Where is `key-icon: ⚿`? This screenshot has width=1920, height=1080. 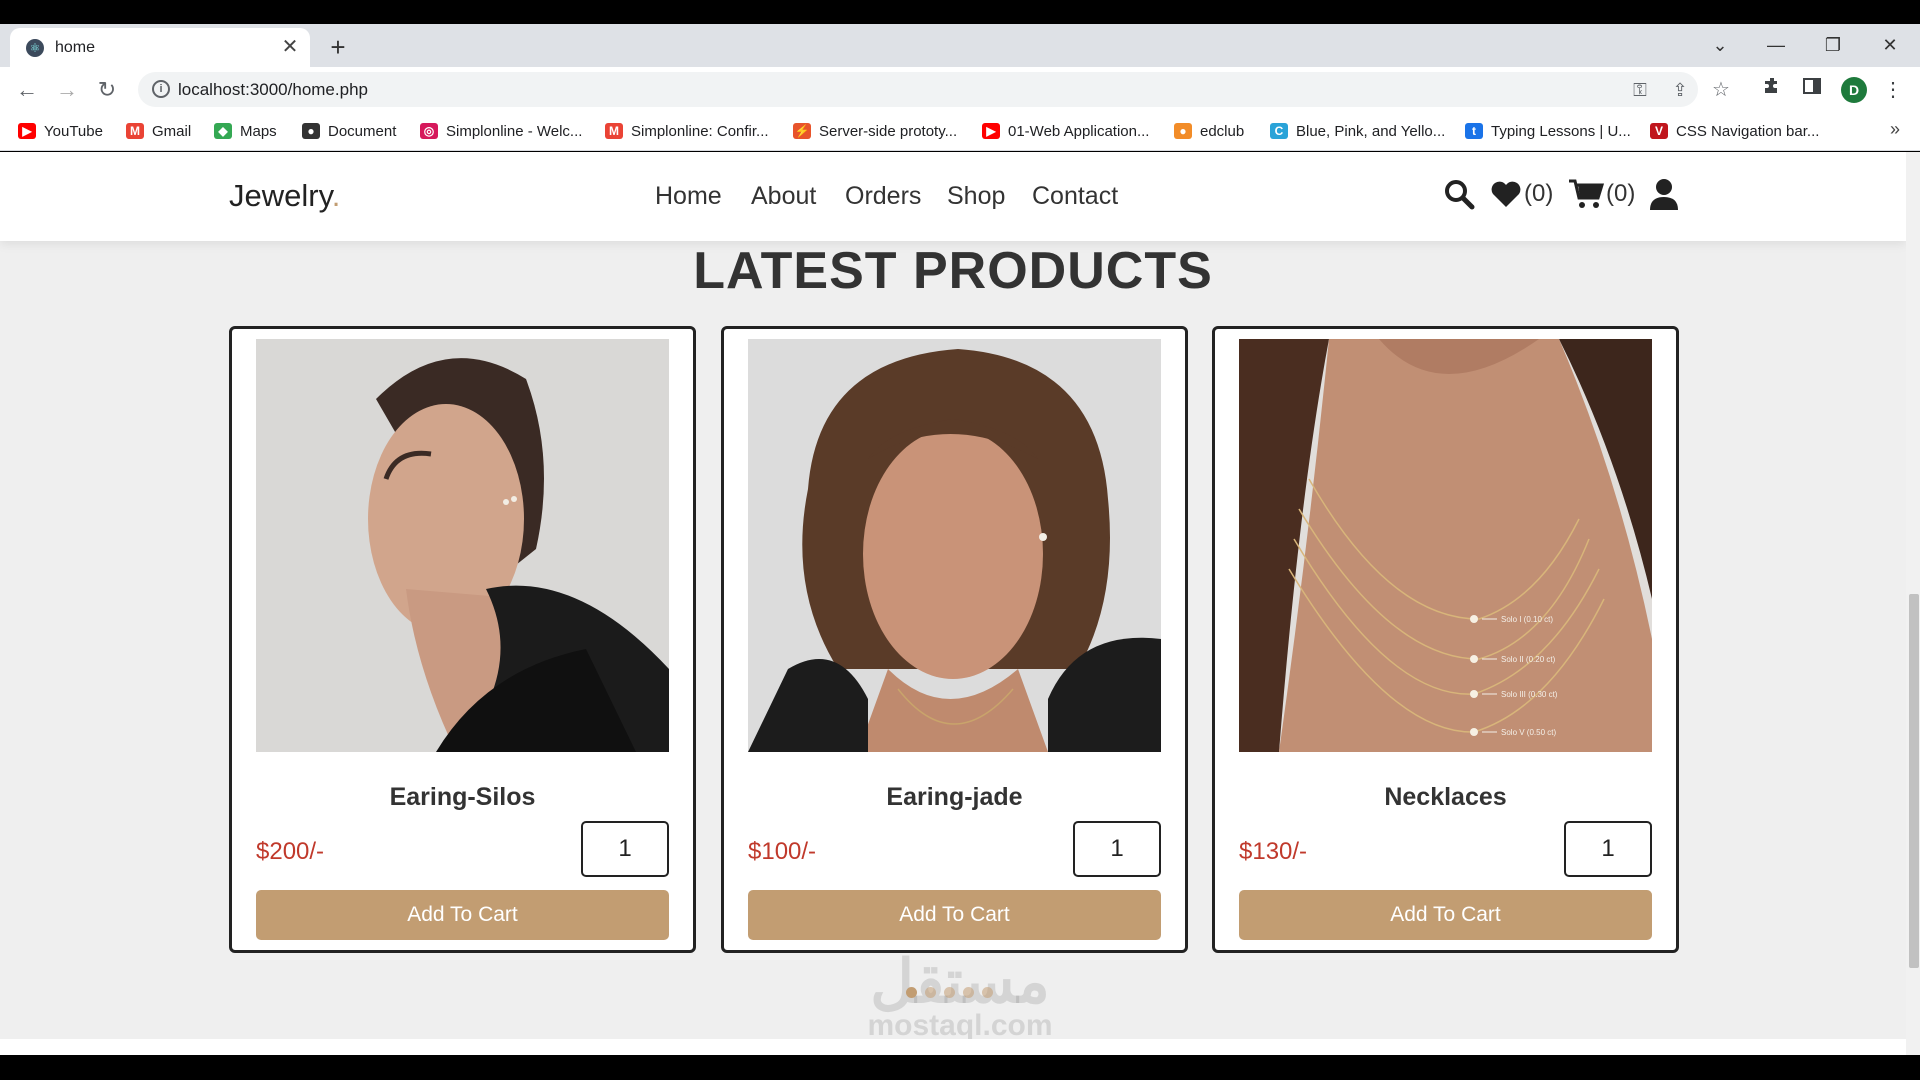 key-icon: ⚿ is located at coordinates (1640, 90).